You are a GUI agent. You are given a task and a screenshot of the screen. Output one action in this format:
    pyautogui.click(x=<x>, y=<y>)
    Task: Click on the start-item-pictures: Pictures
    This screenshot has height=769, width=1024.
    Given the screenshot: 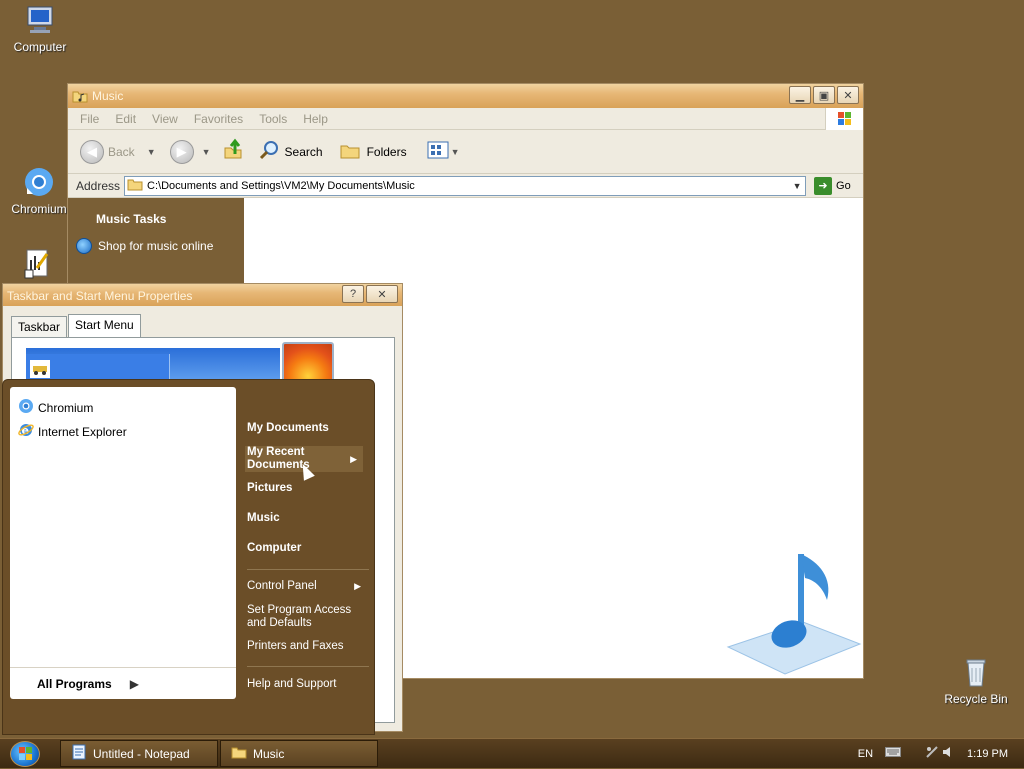 What is the action you would take?
    pyautogui.click(x=269, y=488)
    